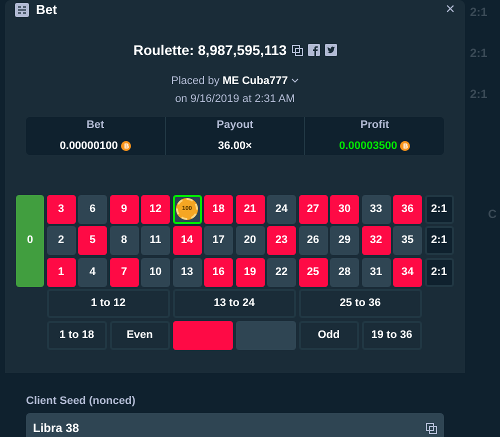 Image resolution: width=500 pixels, height=437 pixels. I want to click on number-cell: 31, so click(376, 272).